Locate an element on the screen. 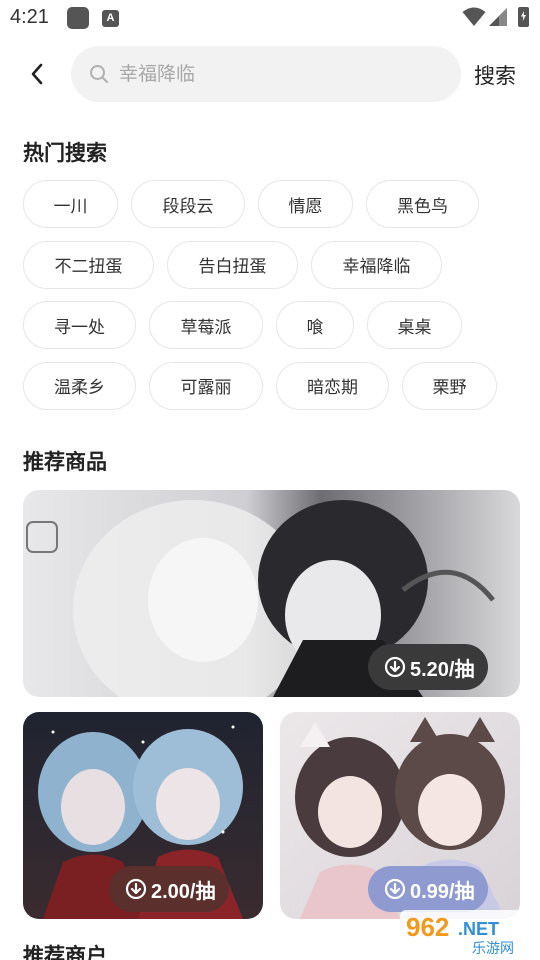 The width and height of the screenshot is (540, 960). back-button is located at coordinates (37, 74).